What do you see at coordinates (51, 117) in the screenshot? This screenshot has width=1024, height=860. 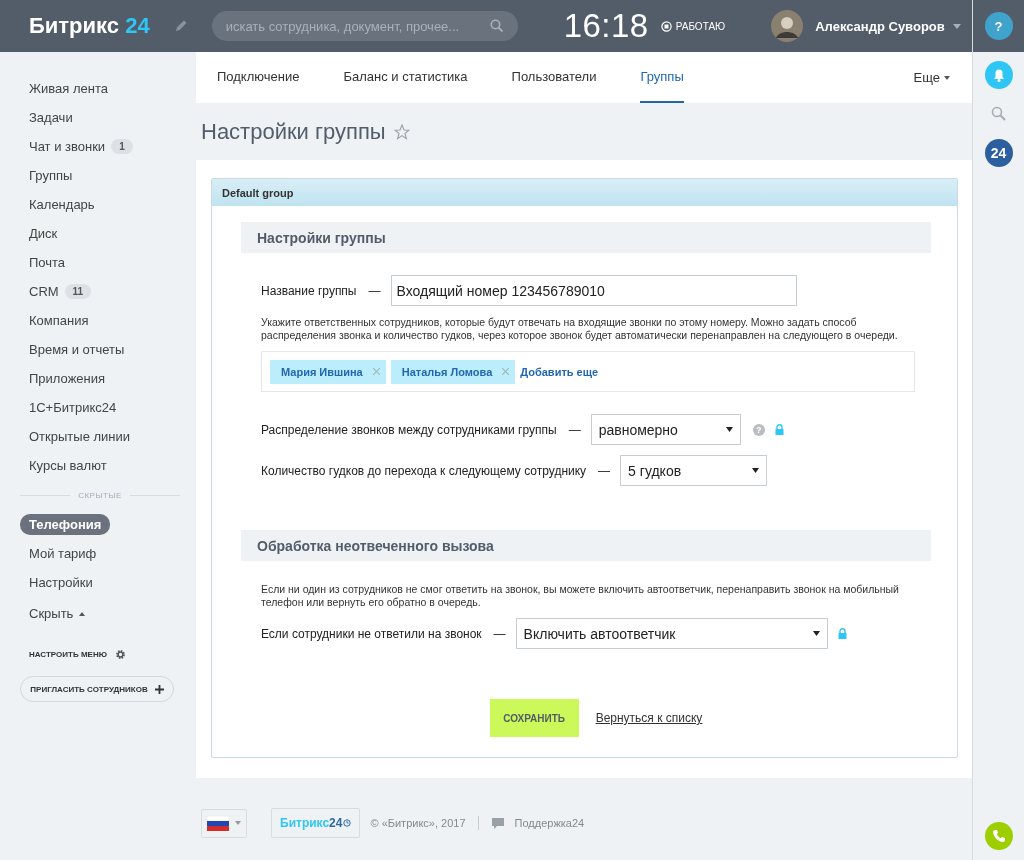 I see `menu-item: Задачи` at bounding box center [51, 117].